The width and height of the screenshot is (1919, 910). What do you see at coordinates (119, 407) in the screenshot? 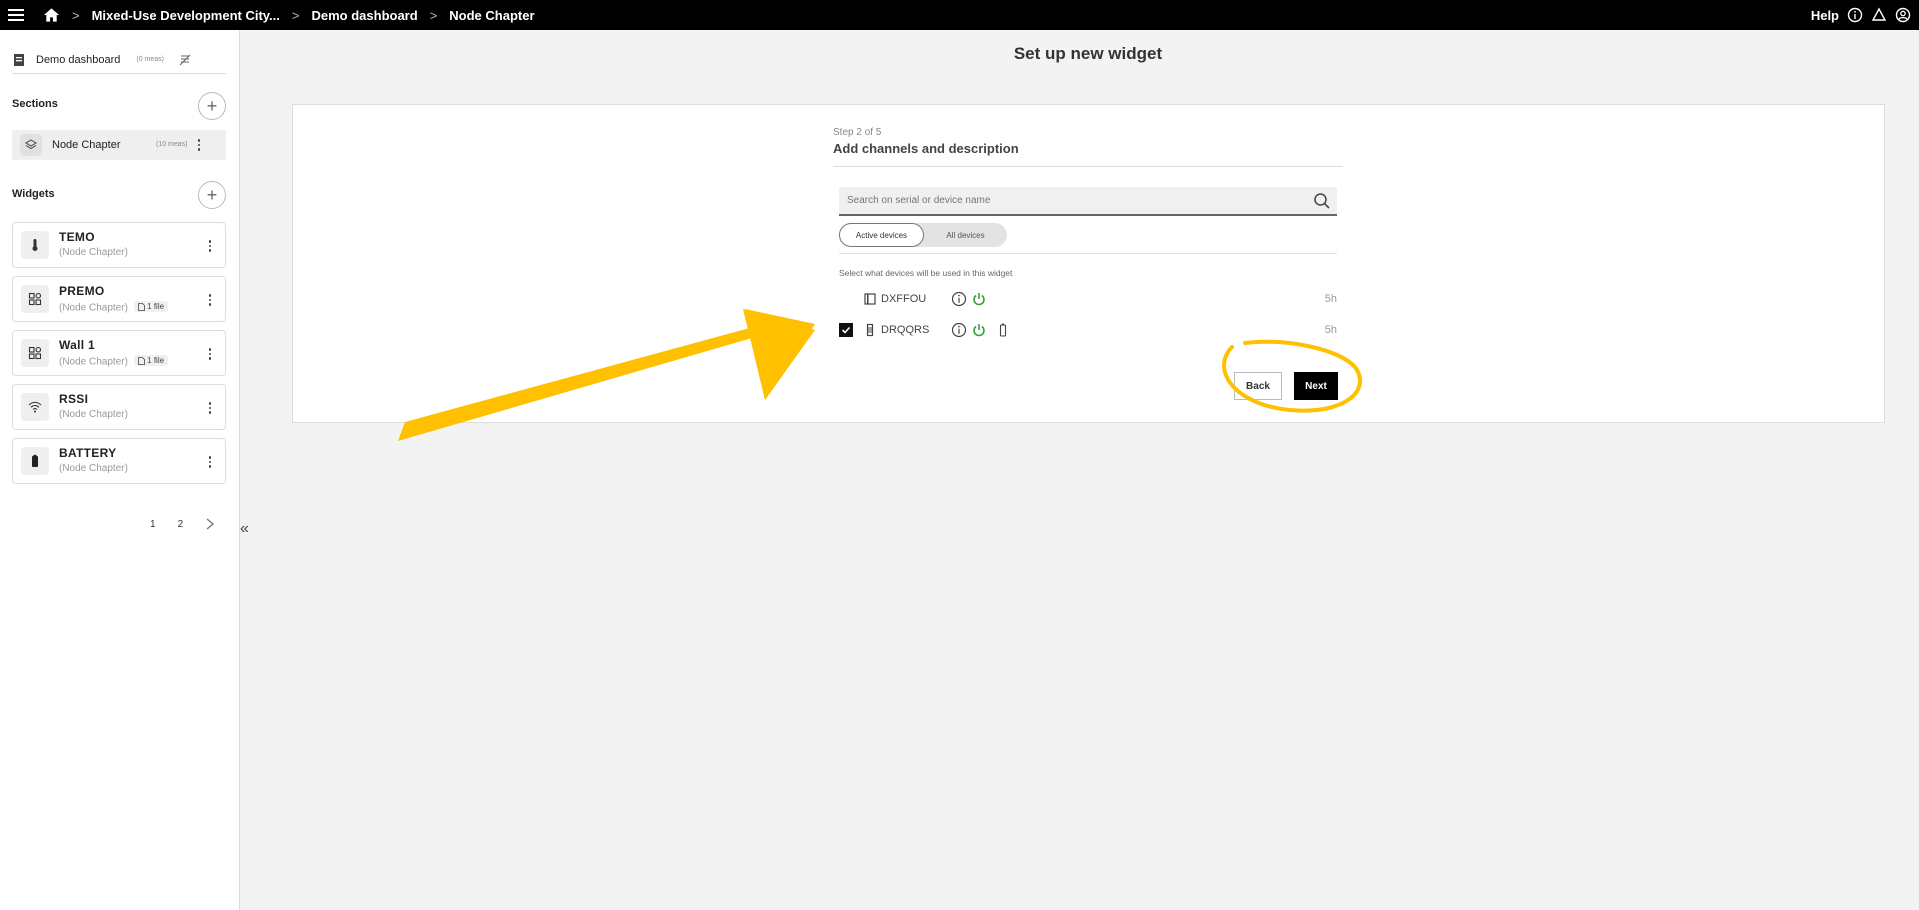
I see `widget-item: RSSI (Node Chapter)` at bounding box center [119, 407].